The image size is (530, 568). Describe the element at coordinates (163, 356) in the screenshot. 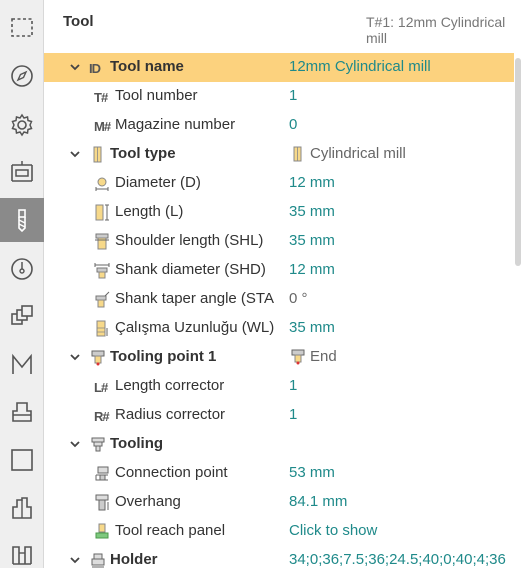

I see `tooling-point-label: Tooling point 1` at that location.